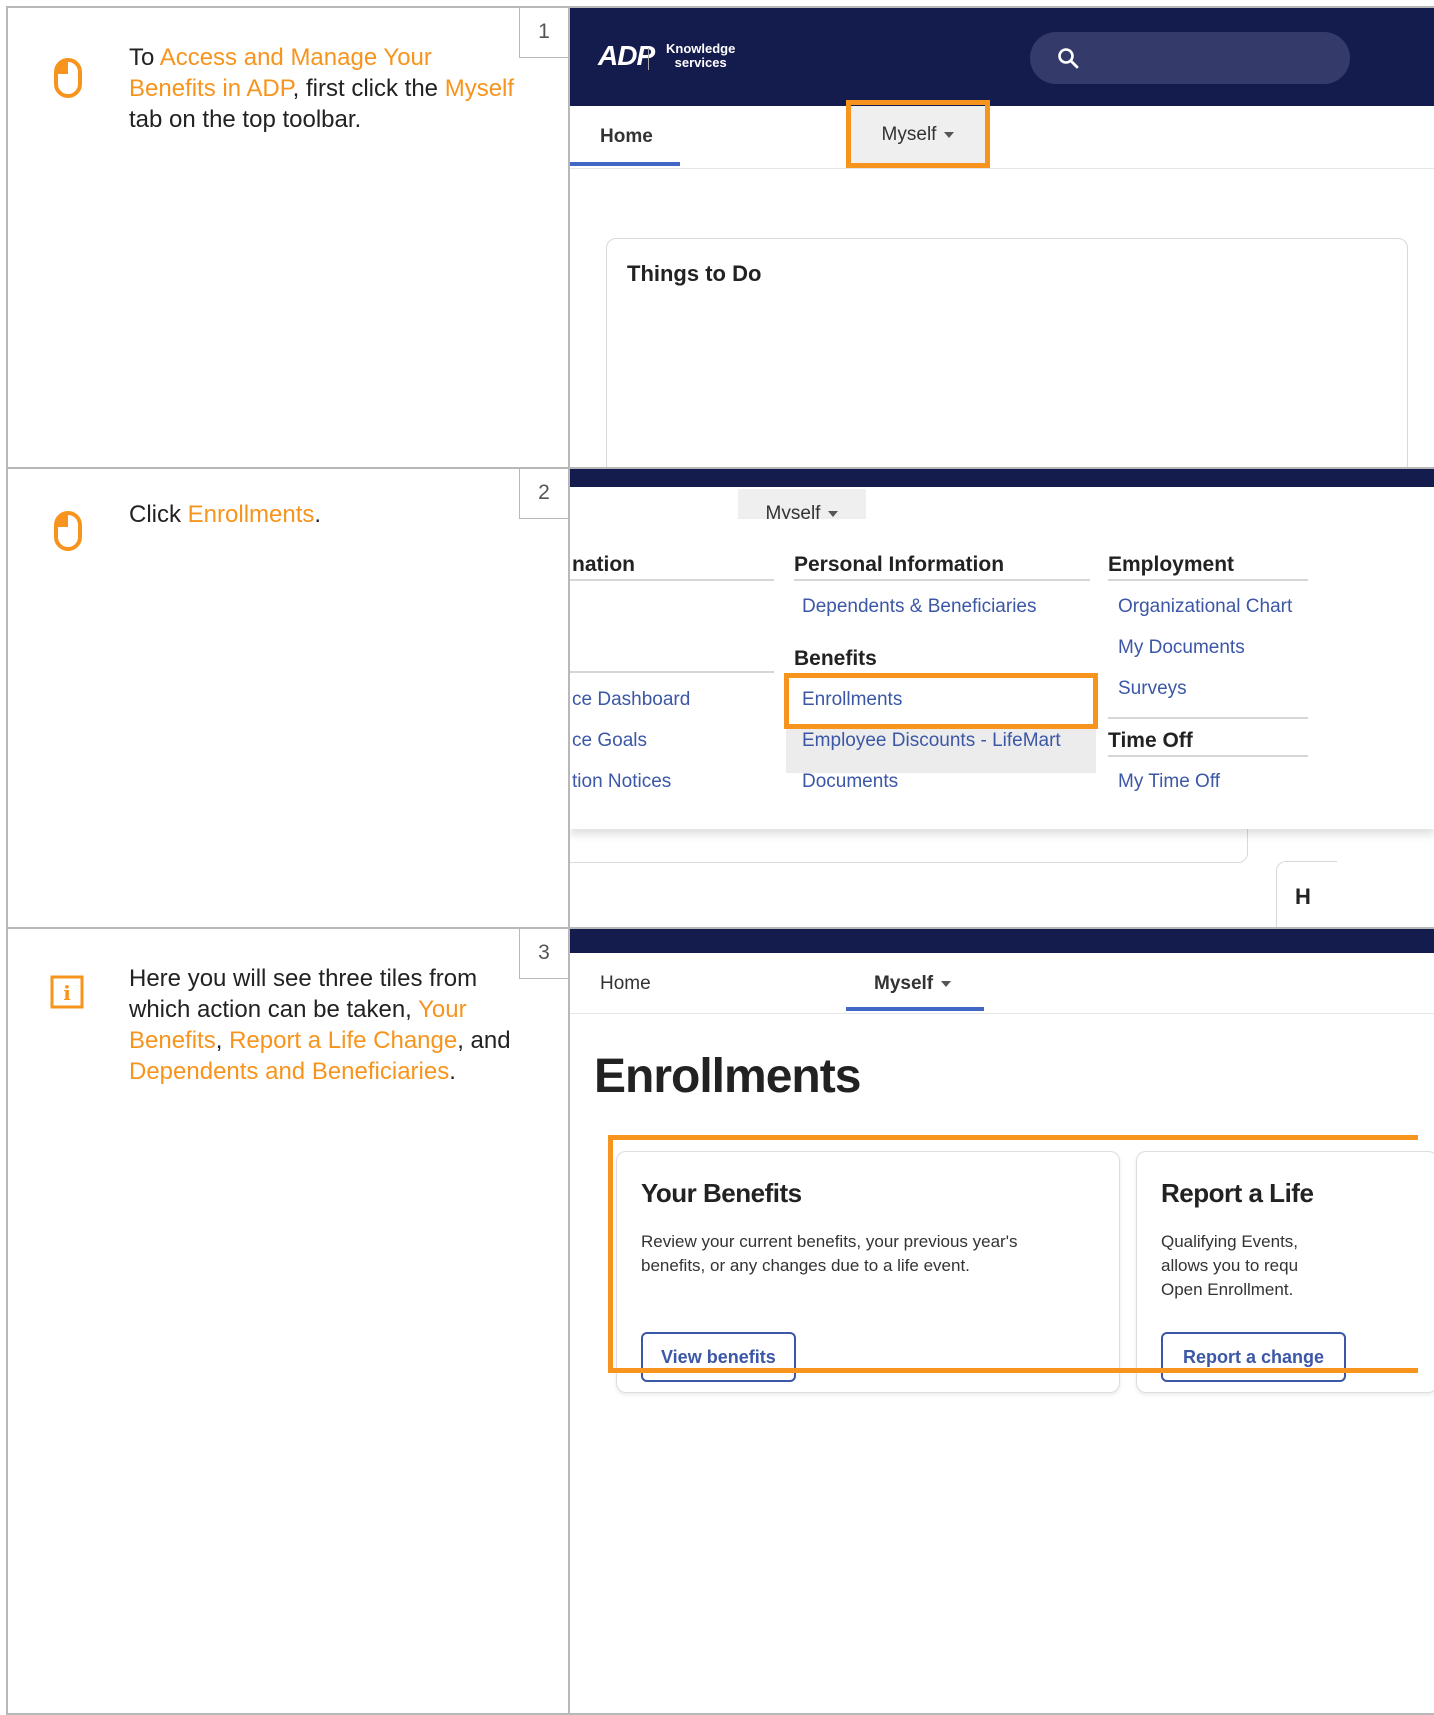 The height and width of the screenshot is (1715, 1434). I want to click on things-to-do-card: Things to Do, so click(1007, 352).